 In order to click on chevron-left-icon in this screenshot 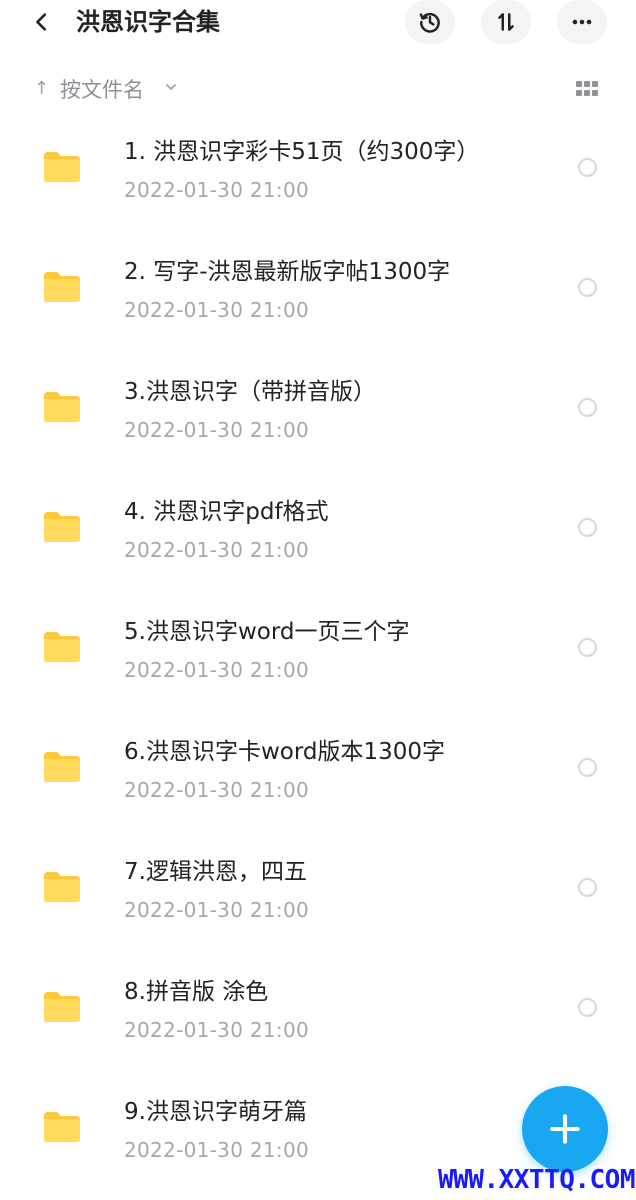, I will do `click(41, 22)`.